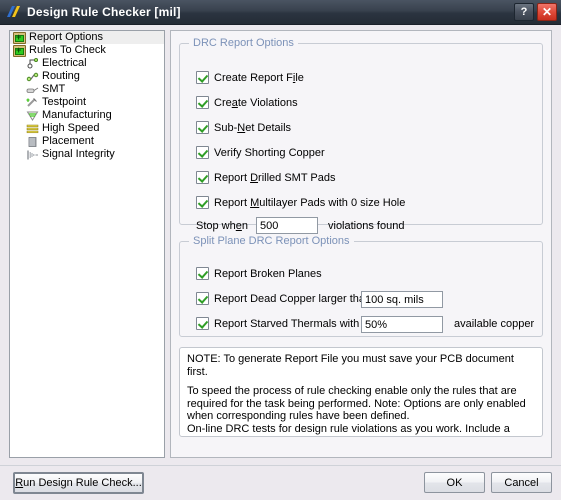 The width and height of the screenshot is (561, 500). I want to click on routing-icon, so click(32, 77).